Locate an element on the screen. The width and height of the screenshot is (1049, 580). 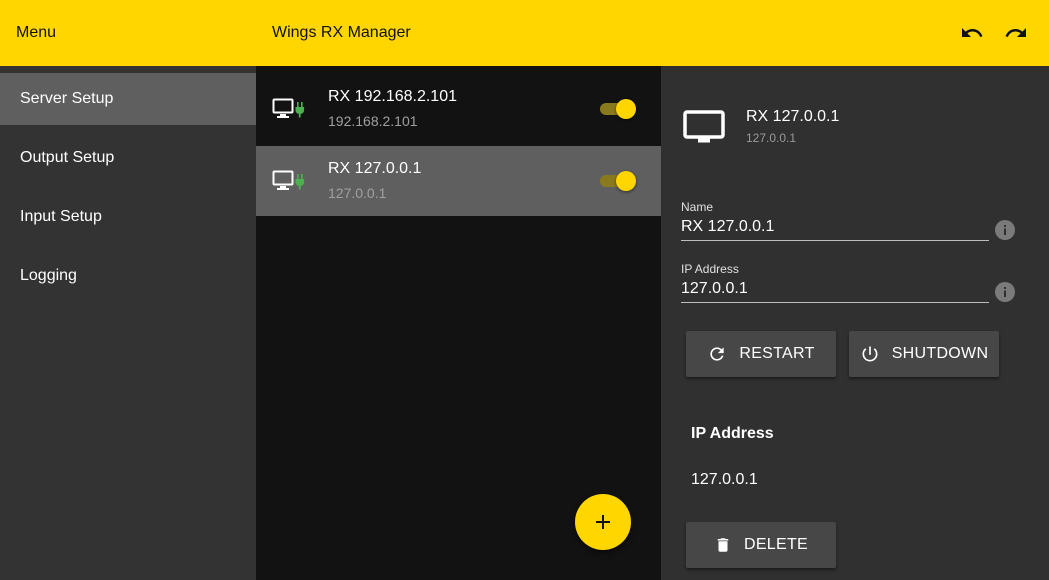
undo-button is located at coordinates (972, 33).